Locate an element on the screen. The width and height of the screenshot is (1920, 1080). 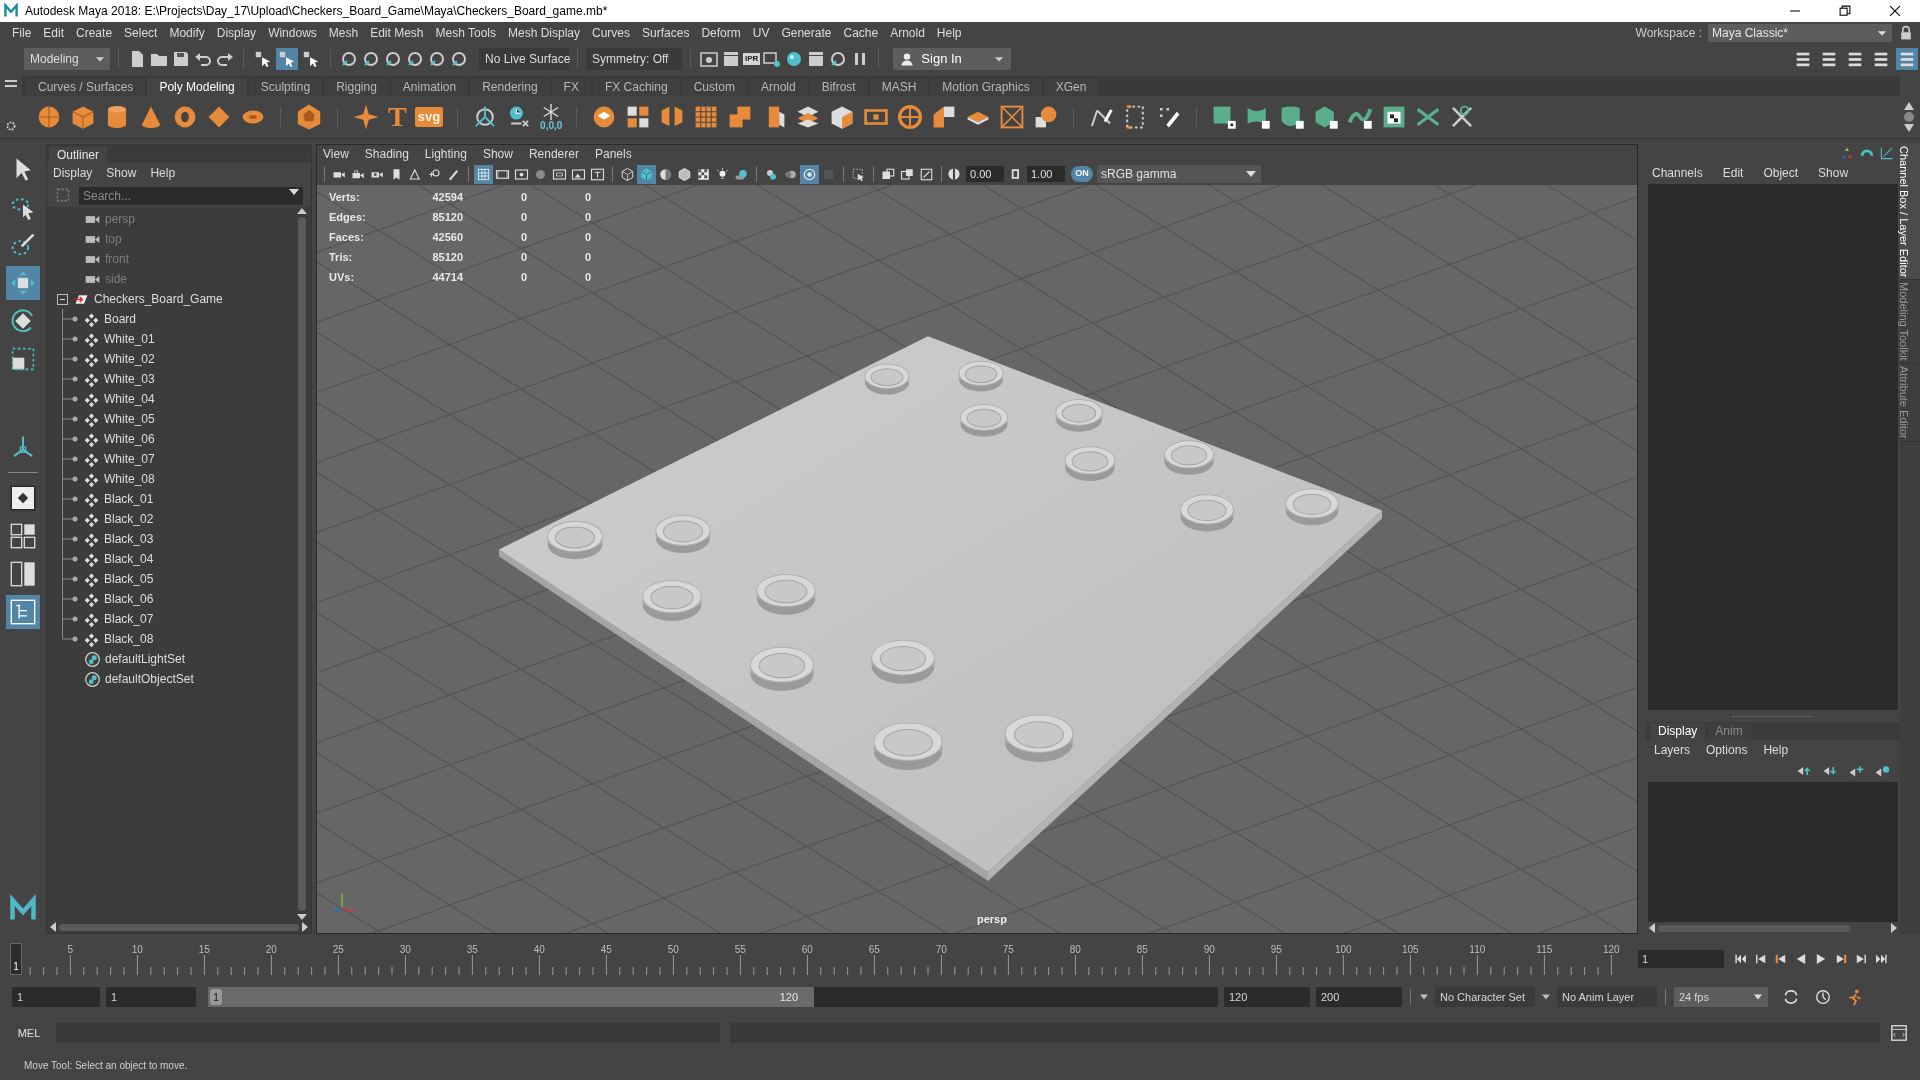
outliner-item: Black_06 is located at coordinates (129, 599).